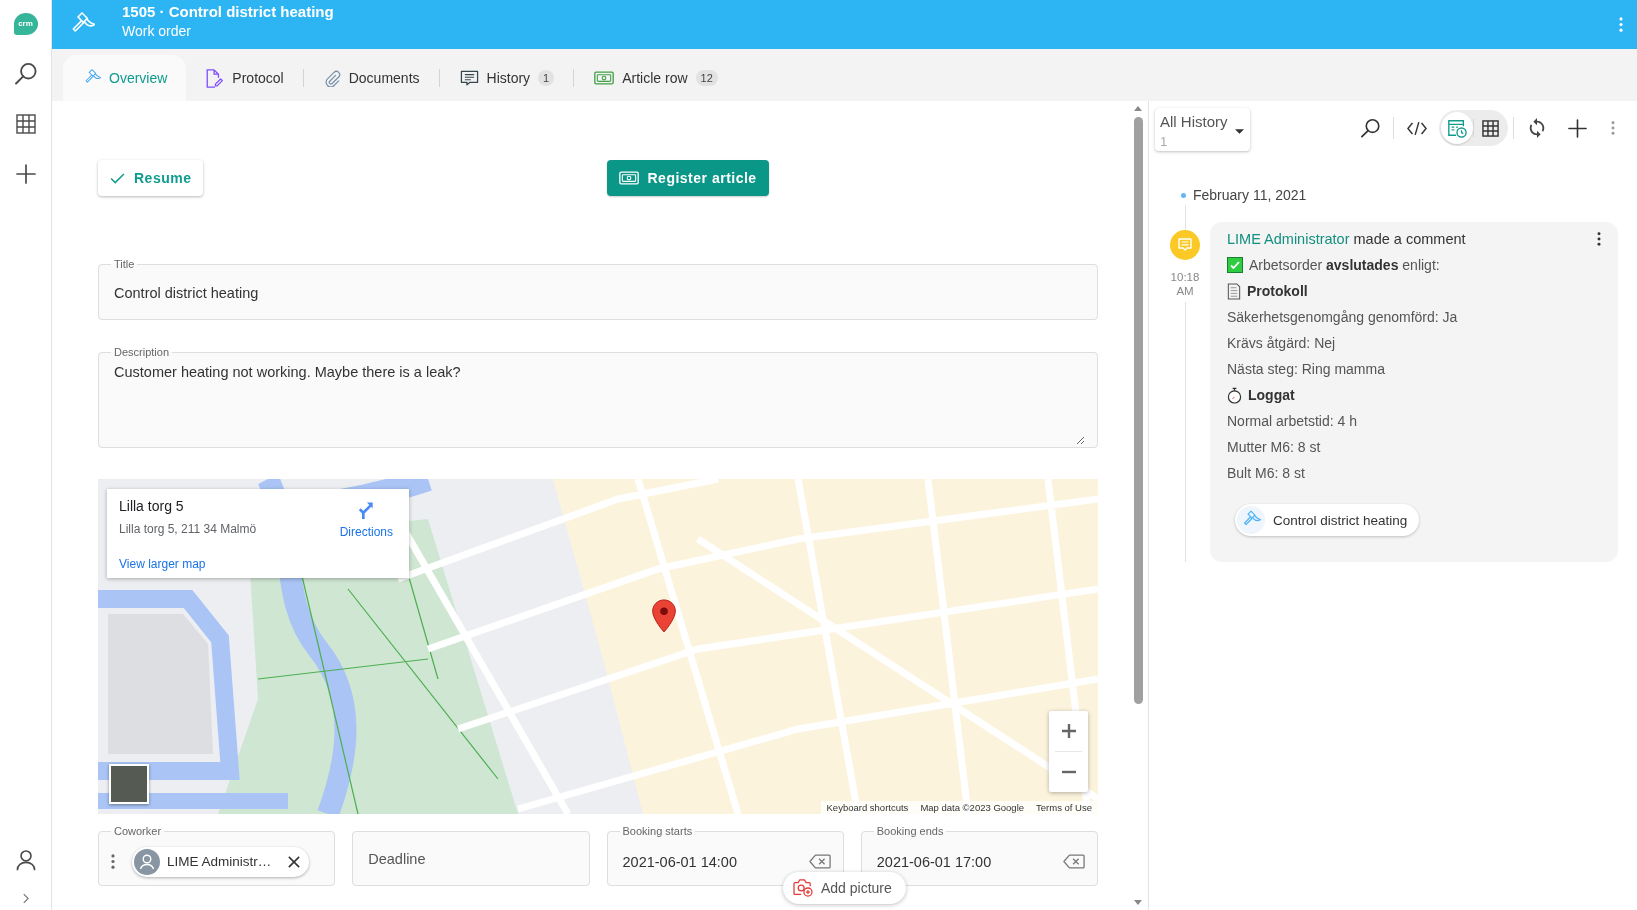 The height and width of the screenshot is (910, 1637). I want to click on caret-icon, so click(1239, 131).